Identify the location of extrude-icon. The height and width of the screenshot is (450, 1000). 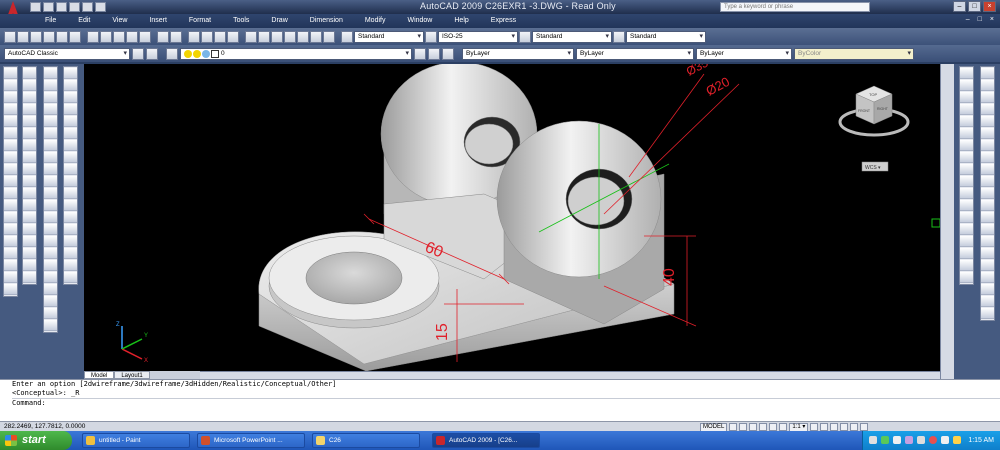
(50, 193).